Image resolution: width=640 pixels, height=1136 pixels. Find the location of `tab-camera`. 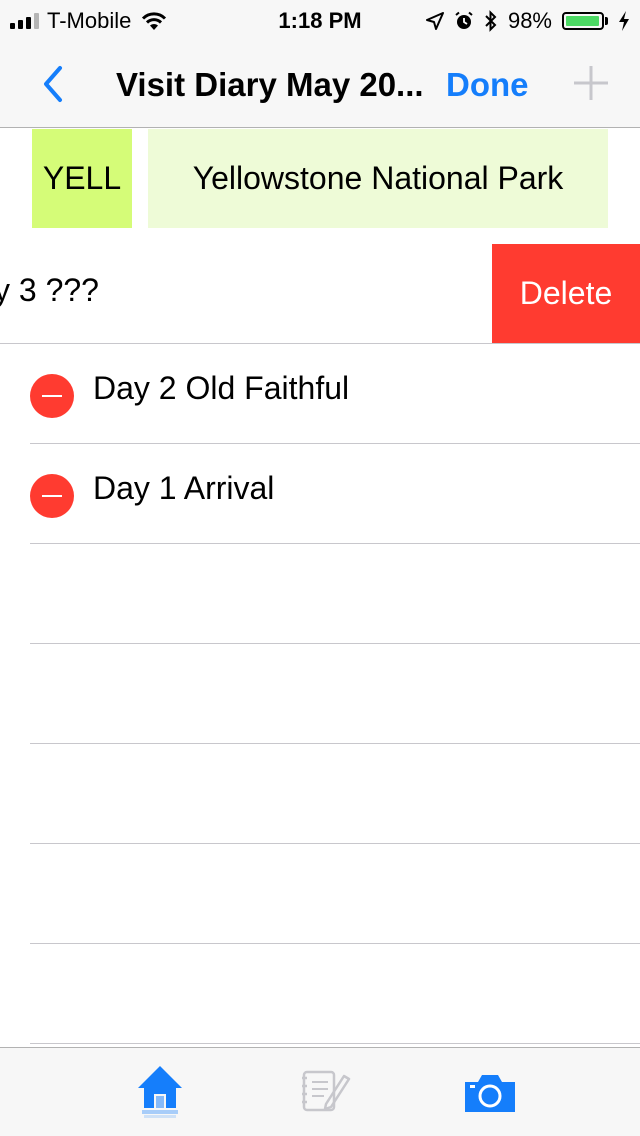

tab-camera is located at coordinates (490, 1092).